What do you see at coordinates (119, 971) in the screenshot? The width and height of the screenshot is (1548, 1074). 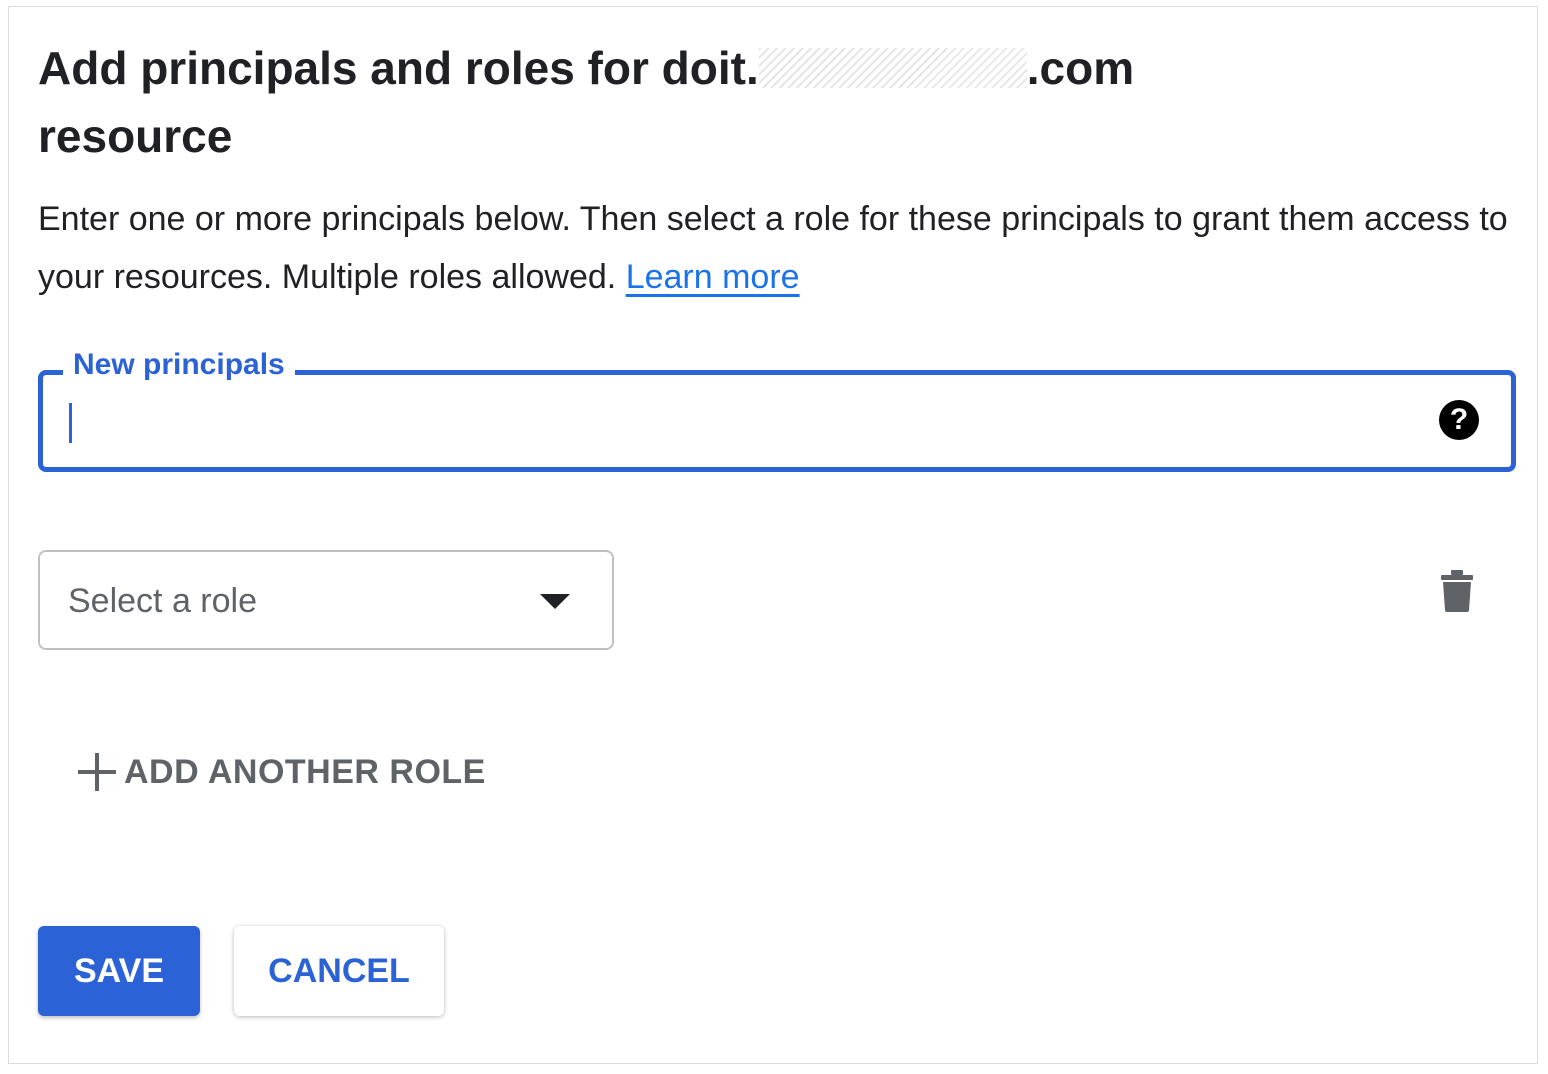 I see `save-button: SAVE` at bounding box center [119, 971].